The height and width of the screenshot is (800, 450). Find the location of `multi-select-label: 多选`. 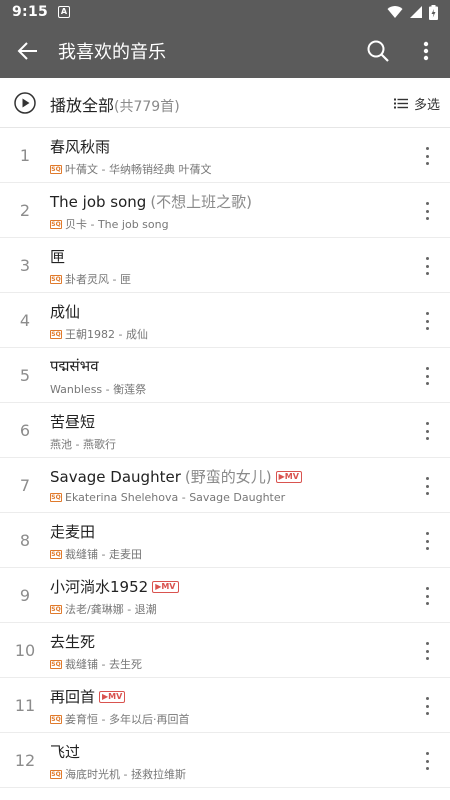

multi-select-label: 多选 is located at coordinates (426, 105).